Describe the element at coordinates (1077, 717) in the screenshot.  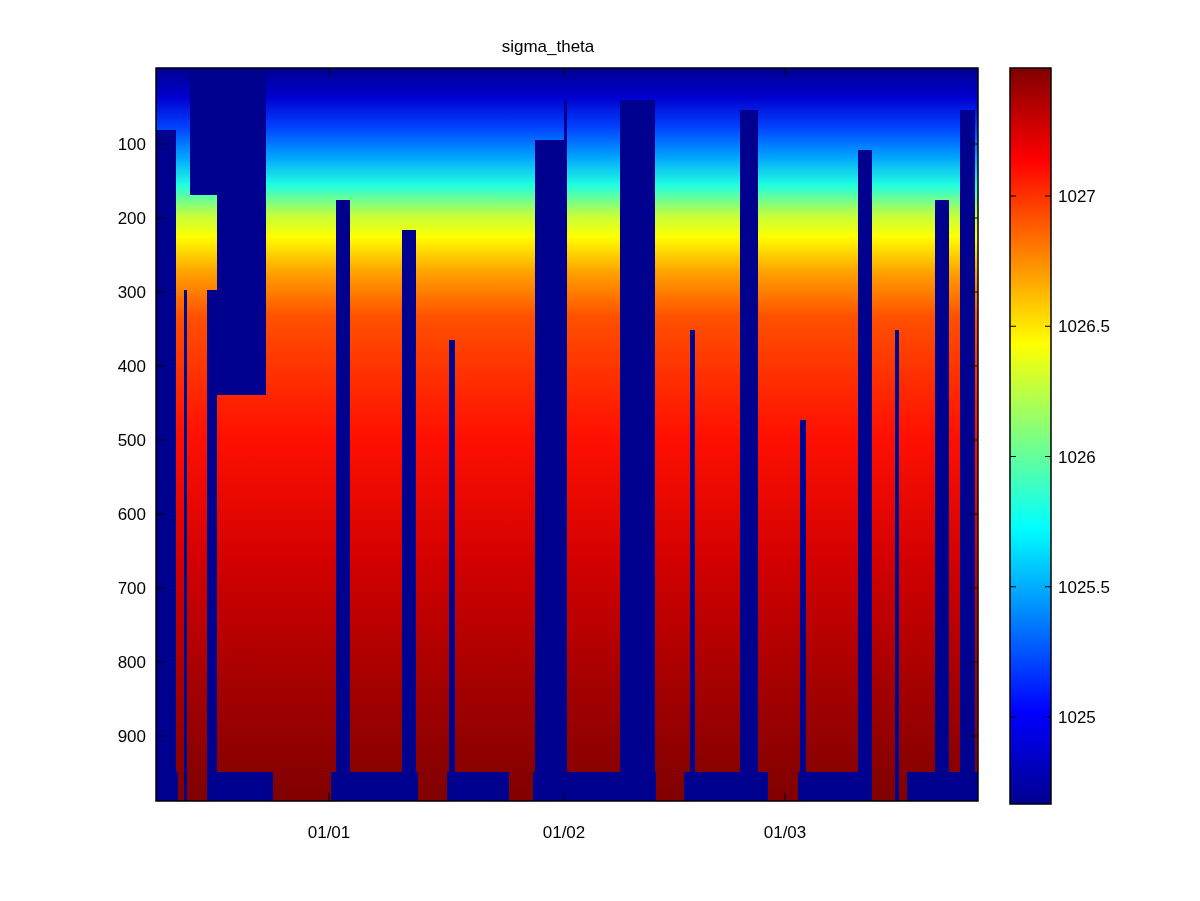
I see `colorbar-tick-label: 1025` at that location.